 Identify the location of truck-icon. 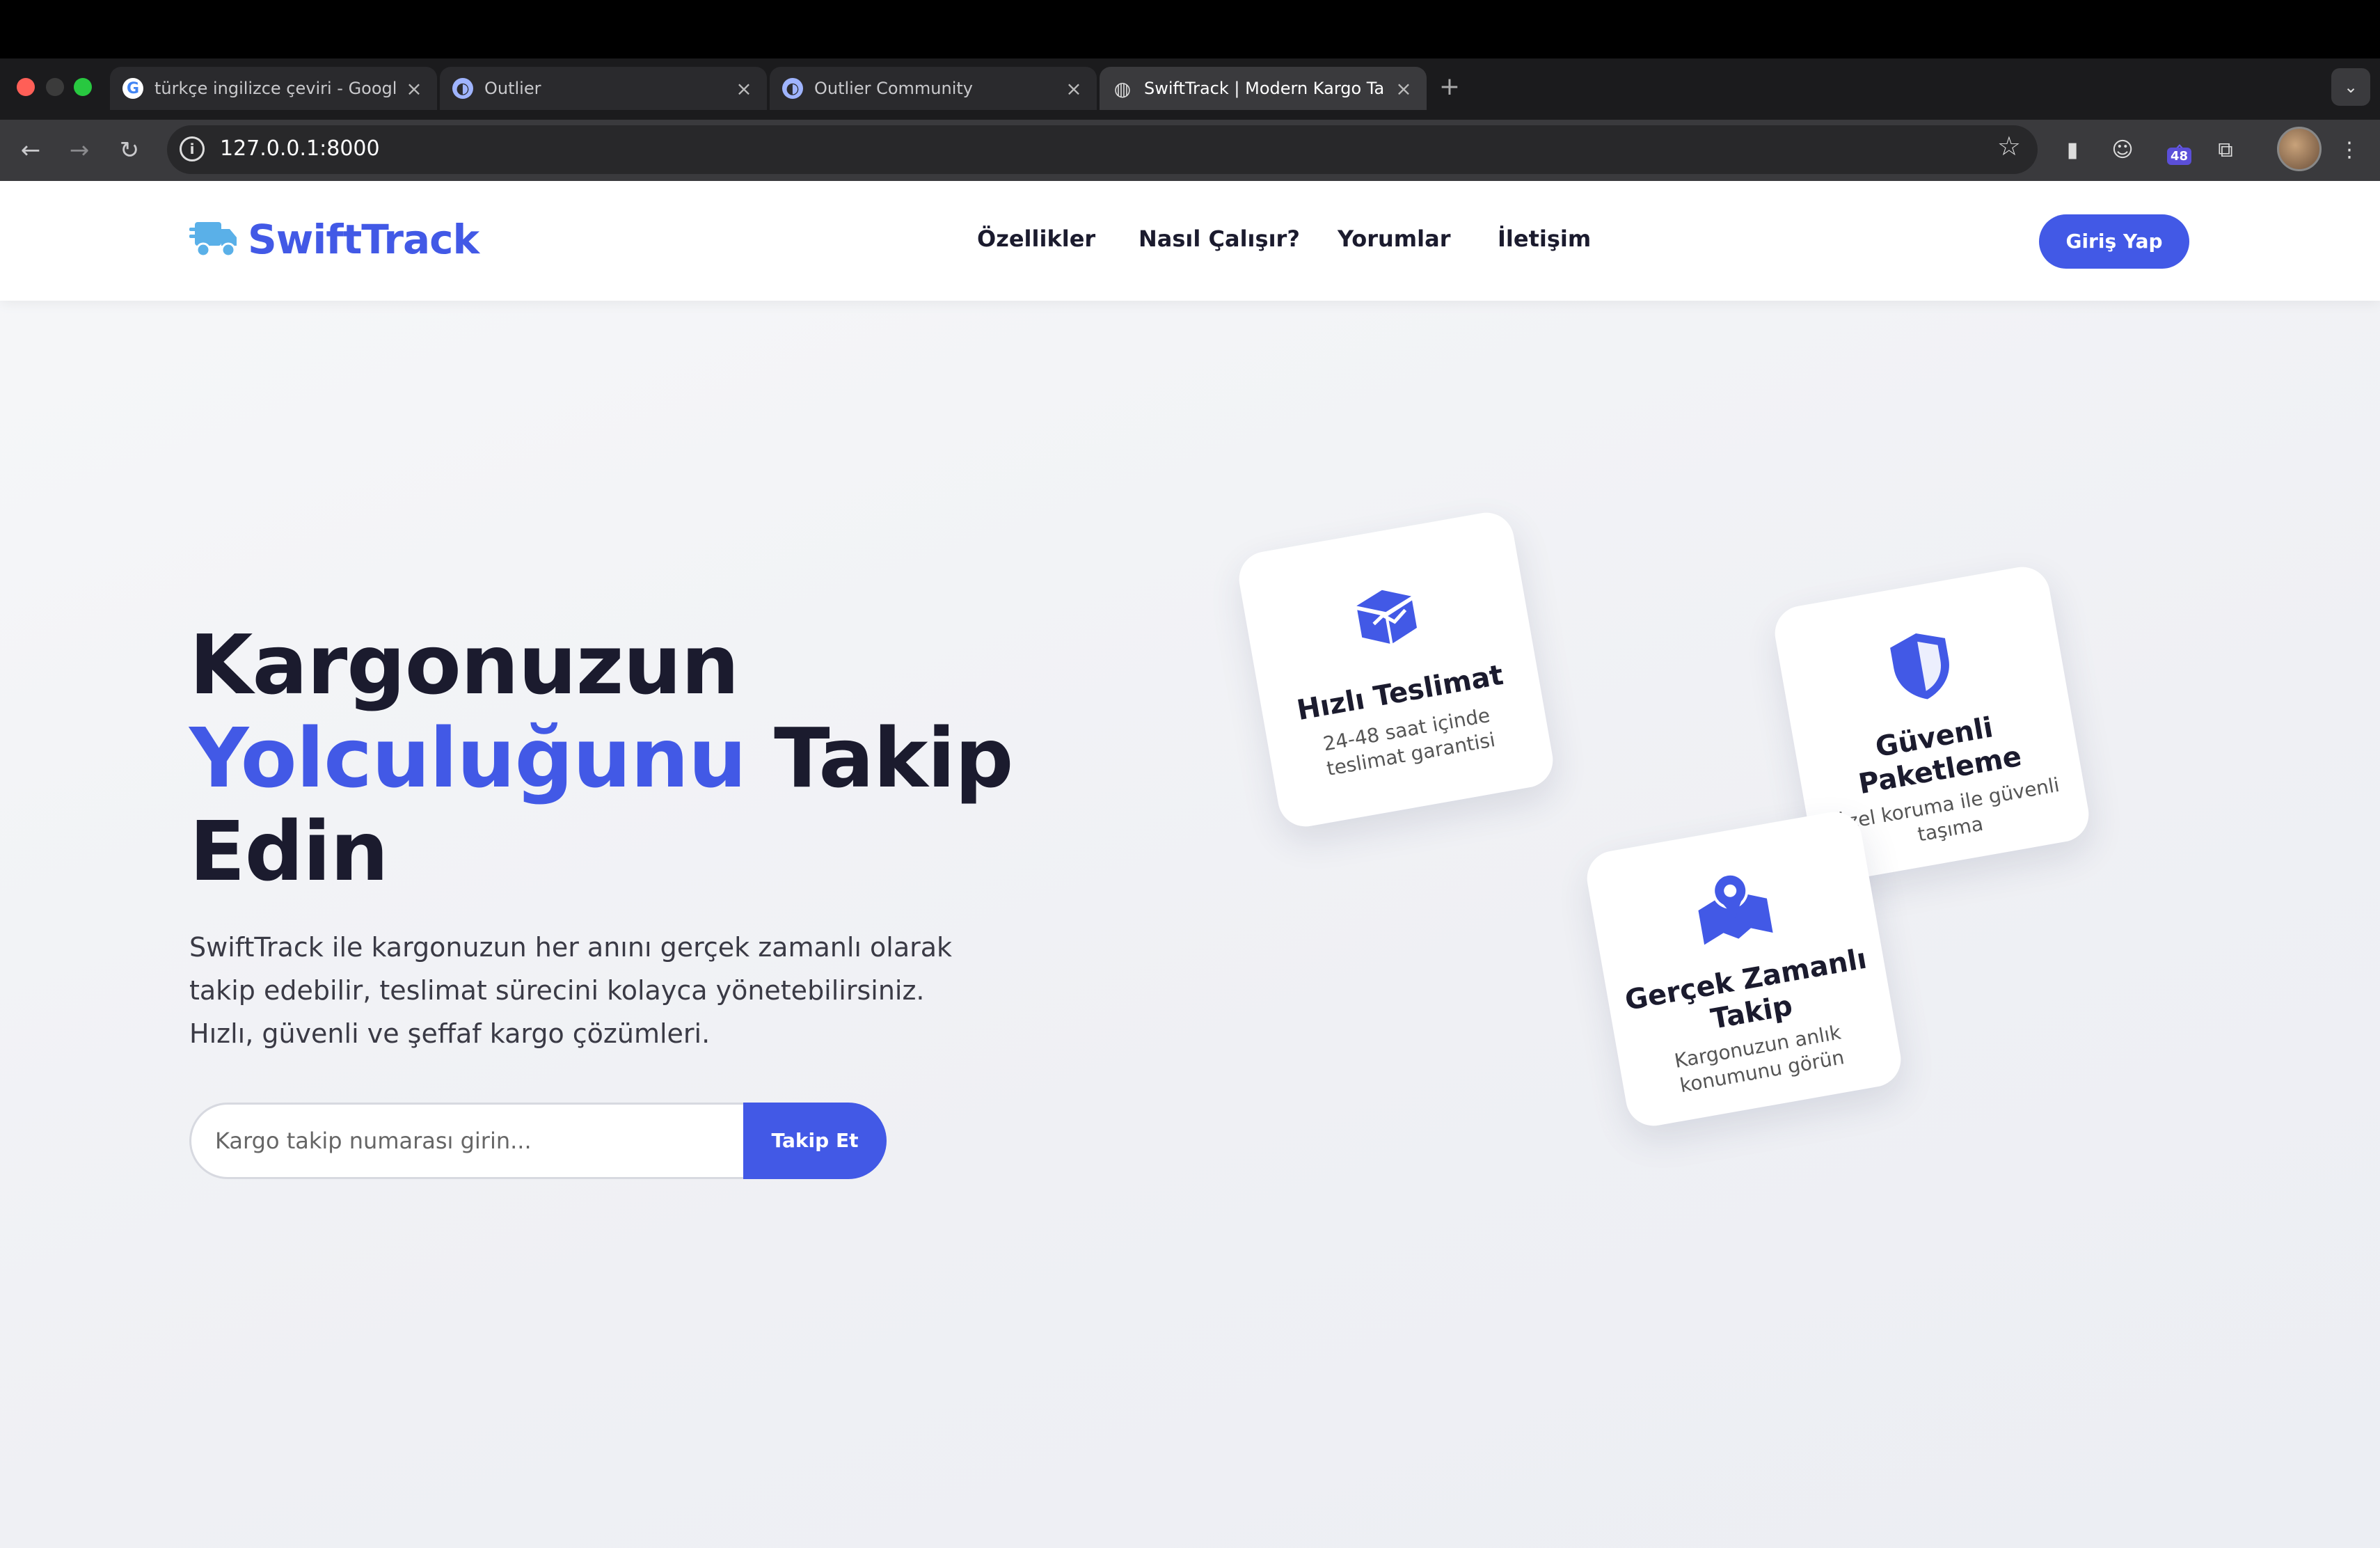
(213, 240).